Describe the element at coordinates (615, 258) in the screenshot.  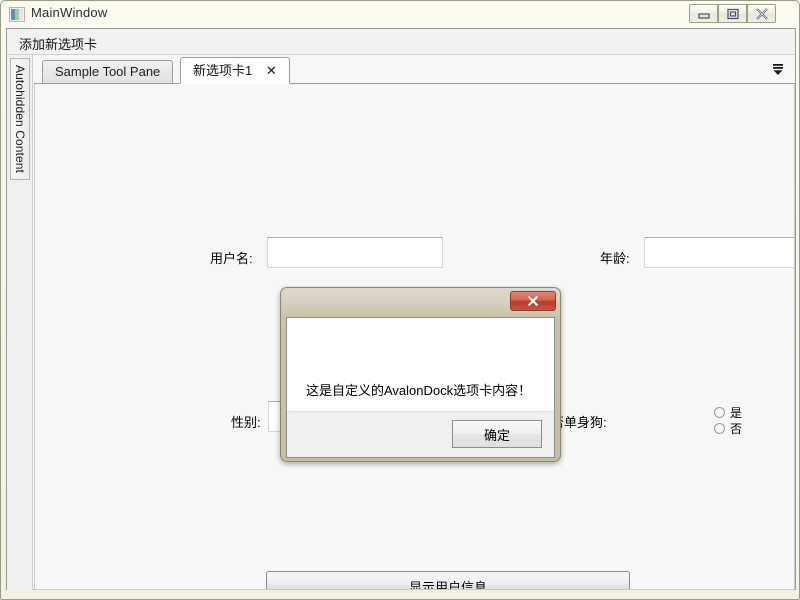
I see `age-label: 年龄:` at that location.